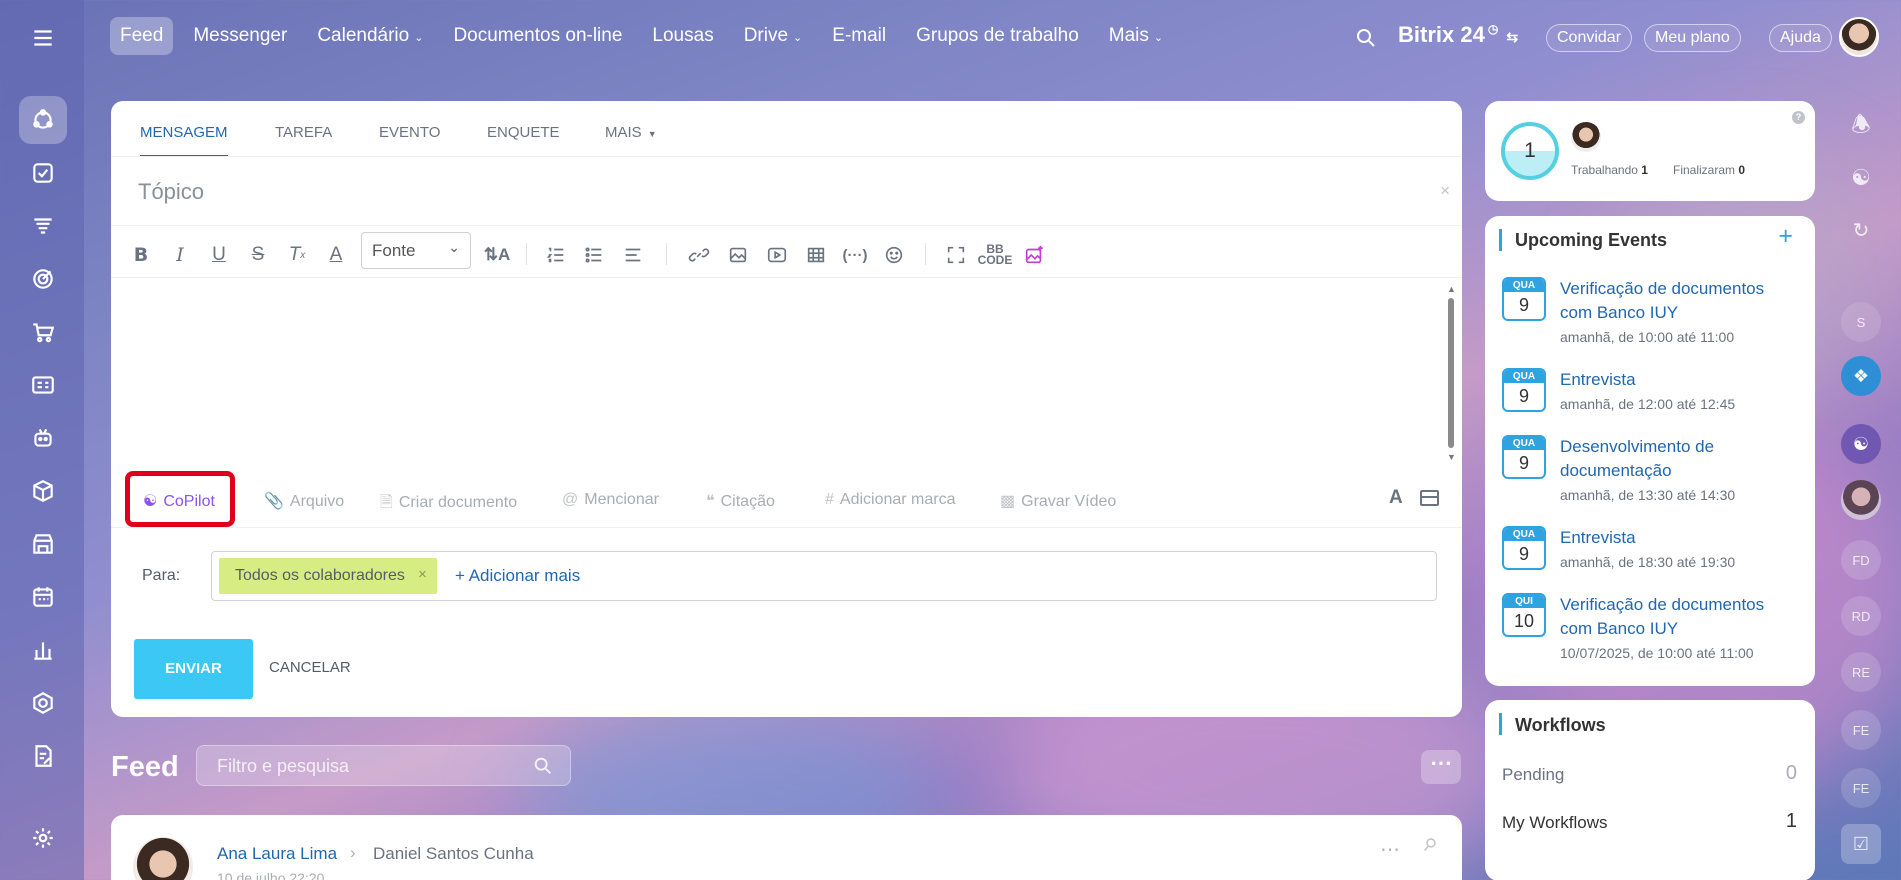 This screenshot has width=1901, height=880. I want to click on font-select: Fonte ⌄, so click(416, 250).